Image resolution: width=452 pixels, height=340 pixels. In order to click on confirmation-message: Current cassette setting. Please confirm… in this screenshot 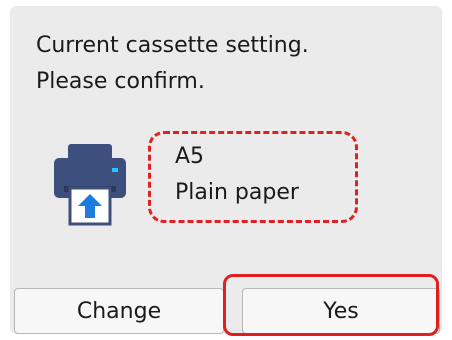, I will do `click(172, 64)`.